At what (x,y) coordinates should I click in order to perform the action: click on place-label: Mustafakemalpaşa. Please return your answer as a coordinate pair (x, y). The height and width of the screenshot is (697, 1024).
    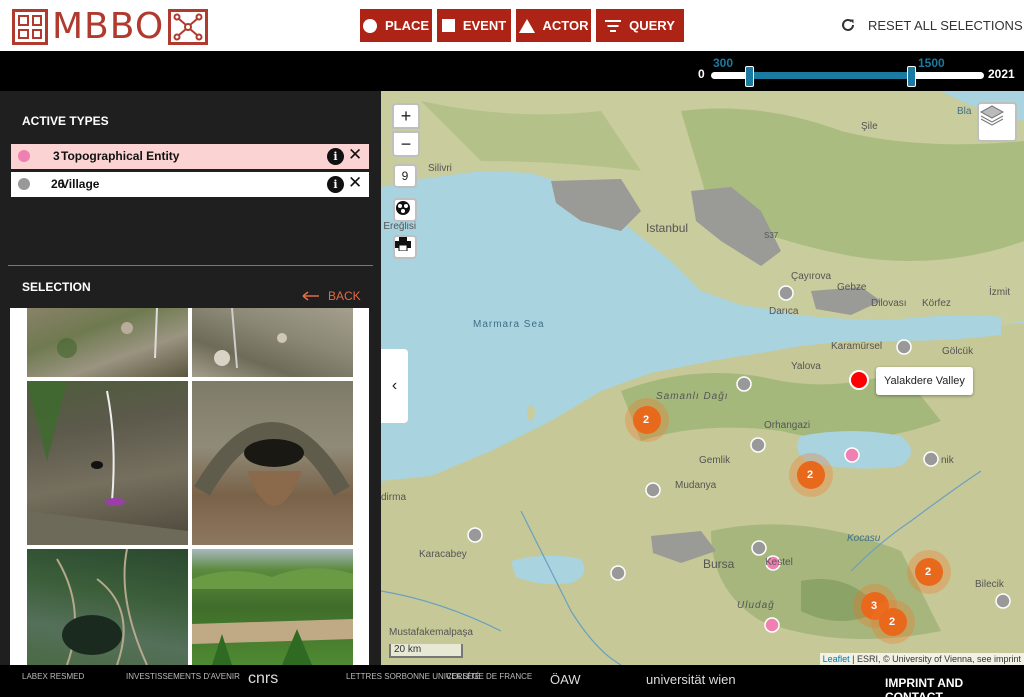
    Looking at the image, I should click on (431, 632).